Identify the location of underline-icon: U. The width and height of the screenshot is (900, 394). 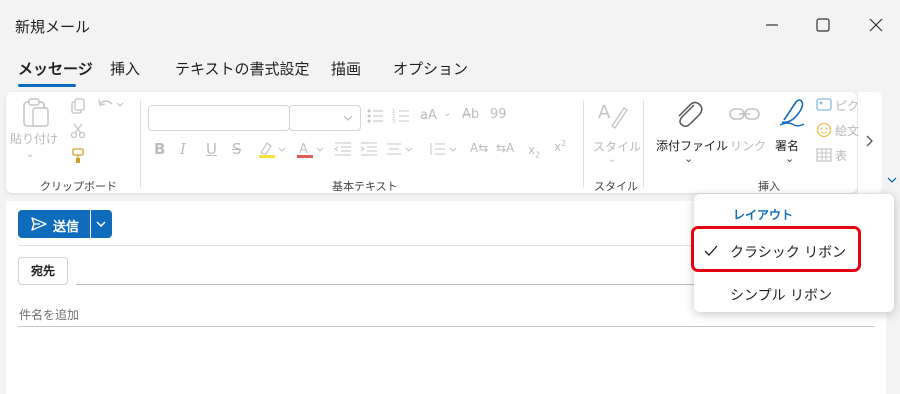
(211, 149).